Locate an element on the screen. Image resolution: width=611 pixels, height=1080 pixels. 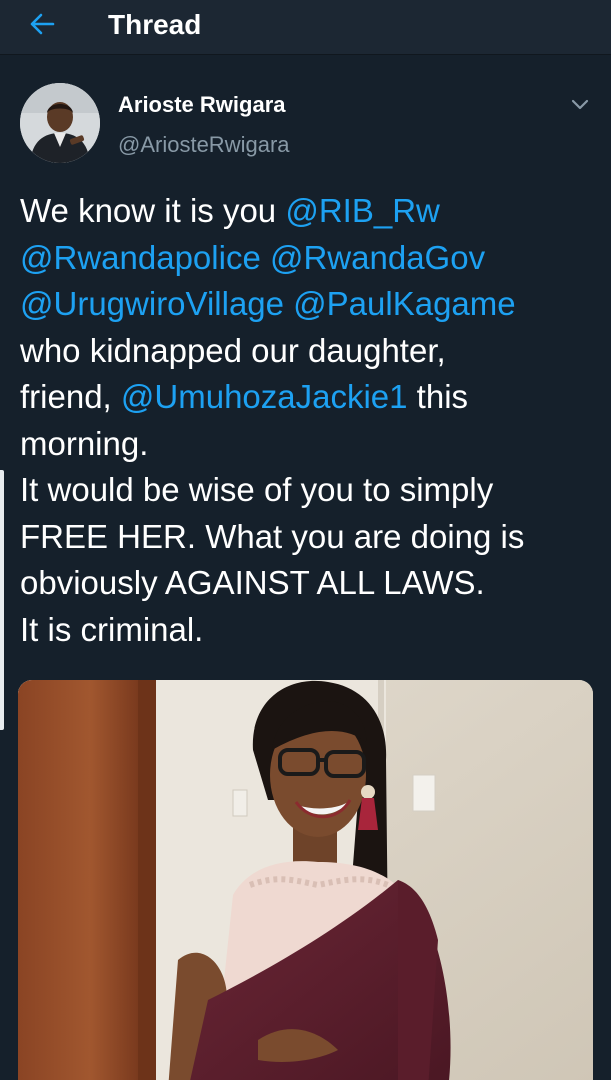
tweet-text-line: @Rwandapolice @RwandaGov is located at coordinates (307, 258).